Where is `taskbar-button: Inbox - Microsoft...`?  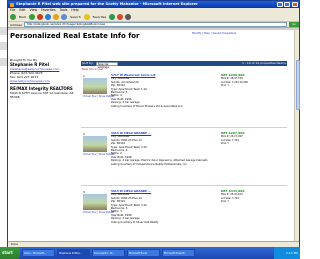 taskbar-button: Inbox - Microsoft... is located at coordinates (38, 253).